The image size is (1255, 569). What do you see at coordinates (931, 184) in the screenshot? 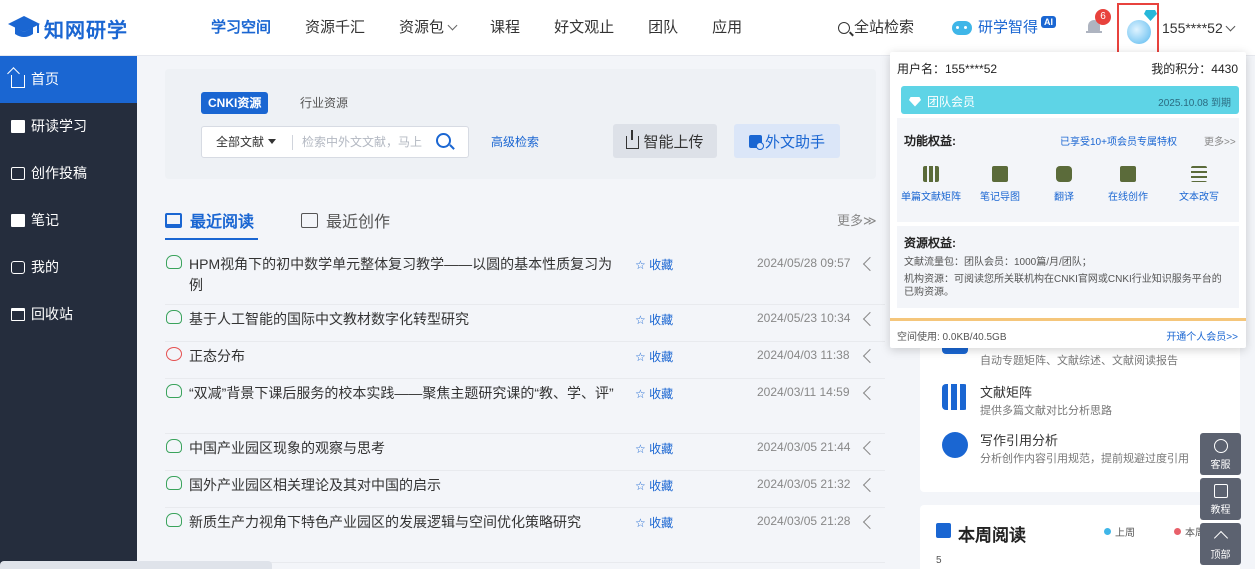
I see `feature-single-matrix: 单篇文献矩阵` at bounding box center [931, 184].